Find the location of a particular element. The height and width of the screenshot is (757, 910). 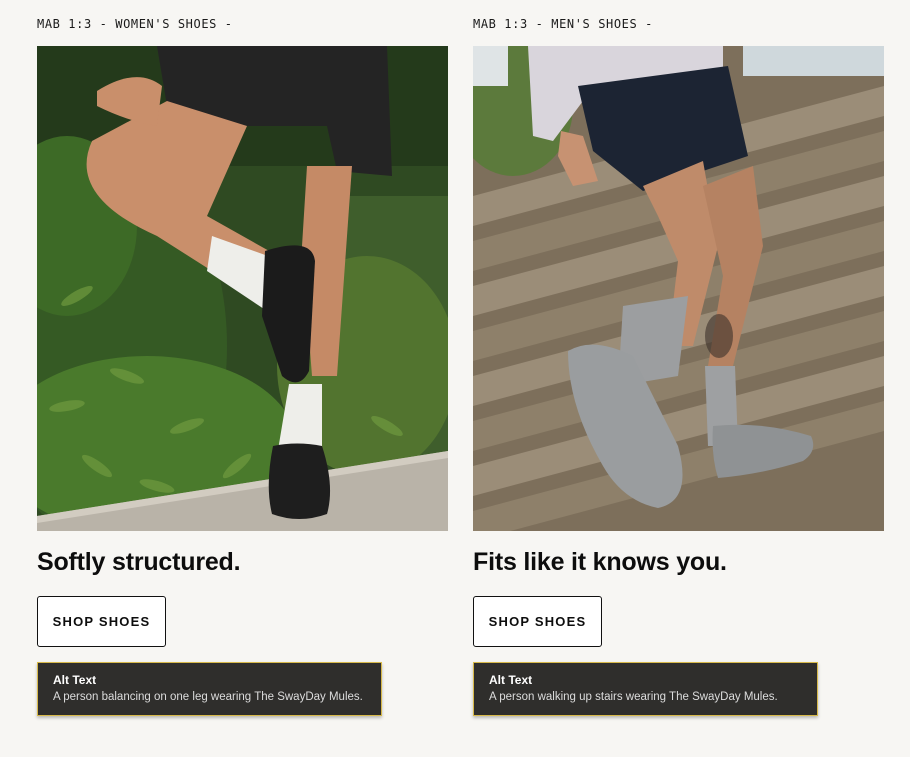

module-headline: Fits like it knows you. is located at coordinates (600, 562).